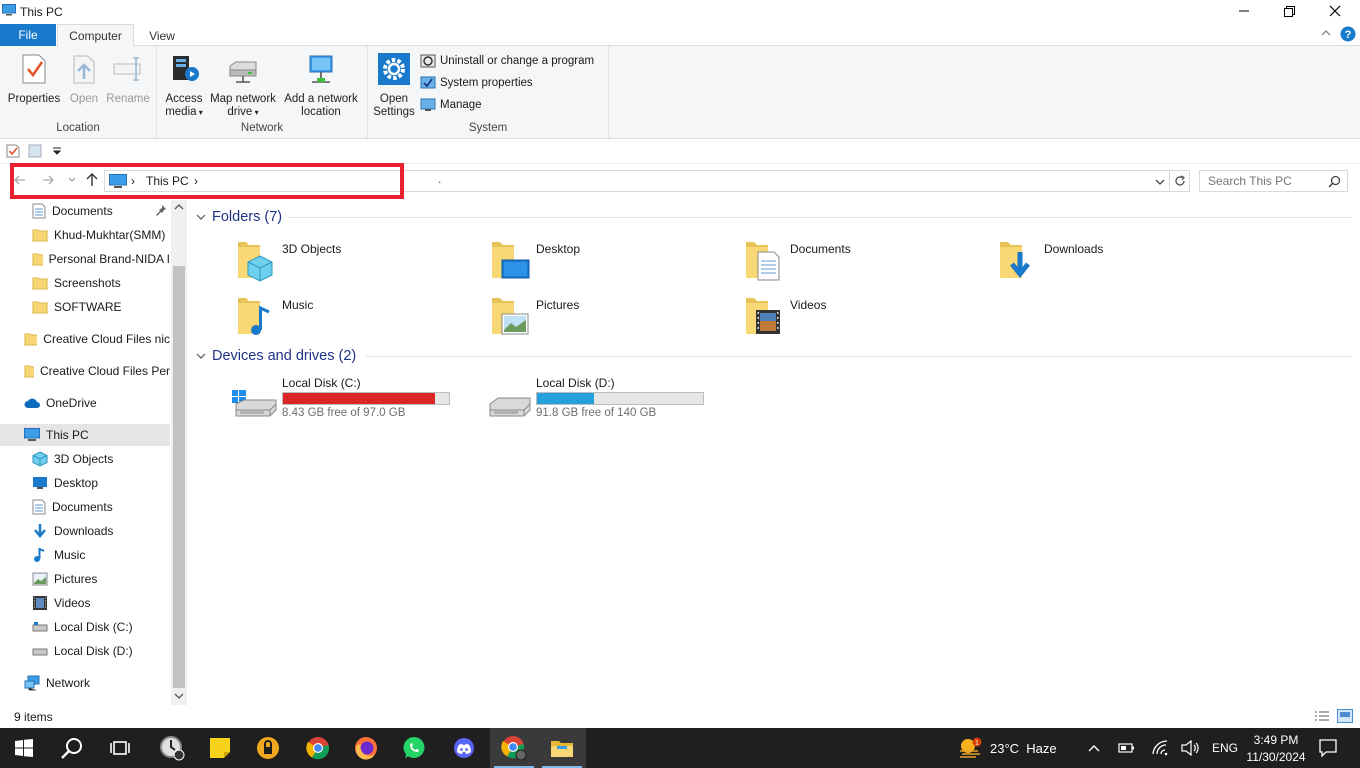  What do you see at coordinates (1276, 748) in the screenshot?
I see `clock: 3:49 PM 11/30/2024` at bounding box center [1276, 748].